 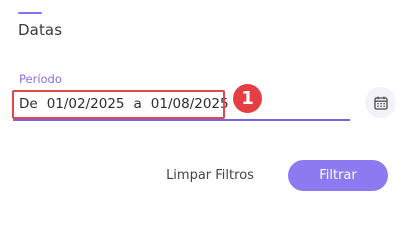 What do you see at coordinates (338, 175) in the screenshot?
I see `filter-button: Filtrar` at bounding box center [338, 175].